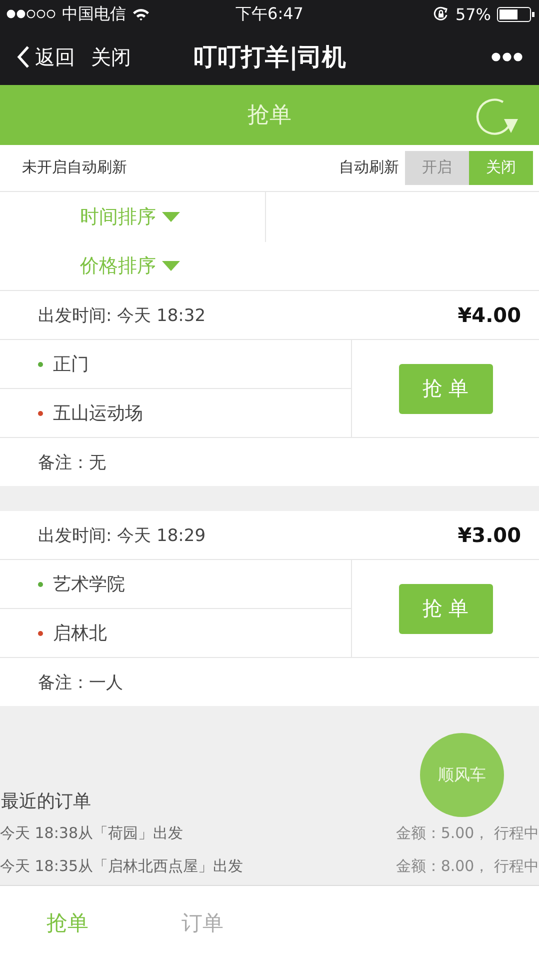 The image size is (539, 960). What do you see at coordinates (270, 116) in the screenshot?
I see `header-title: 抢单` at bounding box center [270, 116].